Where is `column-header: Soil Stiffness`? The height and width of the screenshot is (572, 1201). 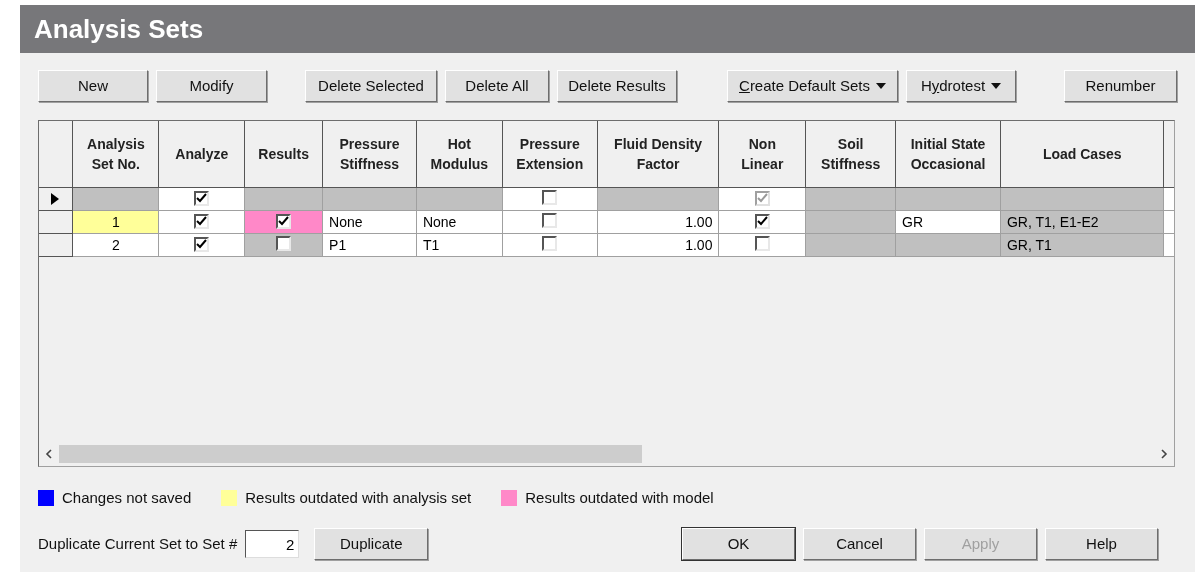
column-header: Soil Stiffness is located at coordinates (850, 154).